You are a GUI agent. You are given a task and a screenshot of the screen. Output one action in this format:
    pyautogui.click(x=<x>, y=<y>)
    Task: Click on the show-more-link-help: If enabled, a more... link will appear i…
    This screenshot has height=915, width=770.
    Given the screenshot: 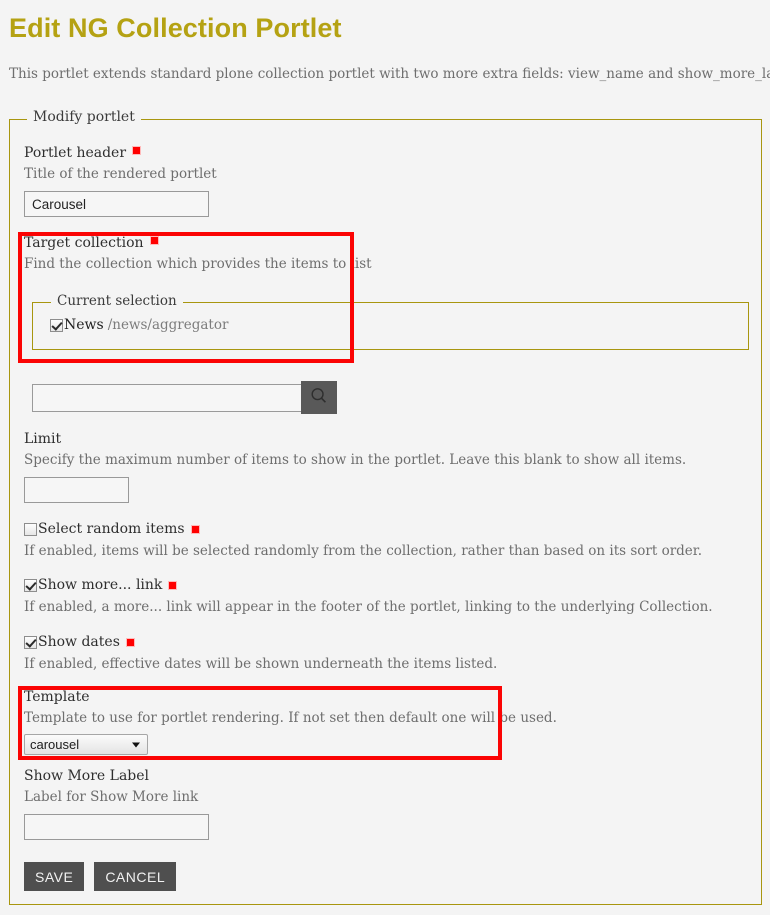 What is the action you would take?
    pyautogui.click(x=368, y=607)
    